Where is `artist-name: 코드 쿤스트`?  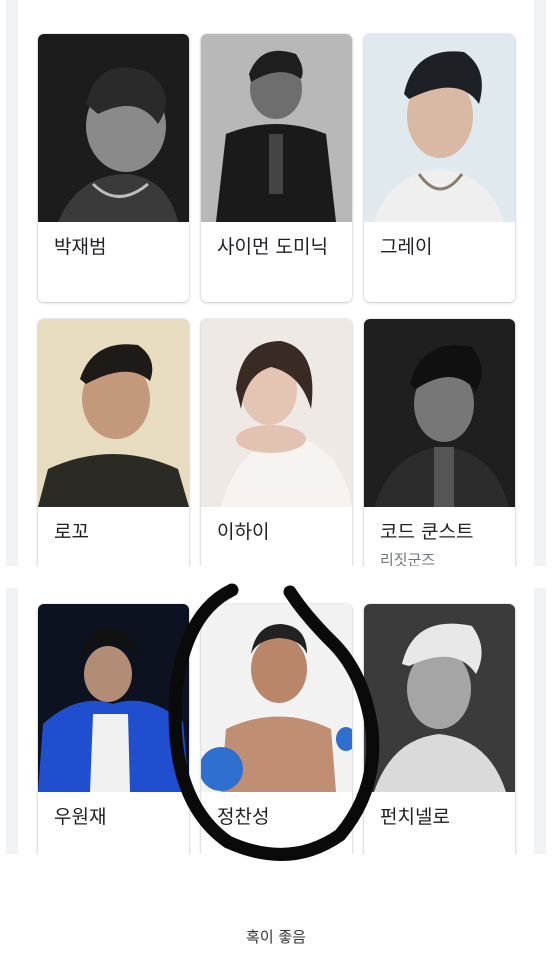
artist-name: 코드 쿤스트 is located at coordinates (427, 532).